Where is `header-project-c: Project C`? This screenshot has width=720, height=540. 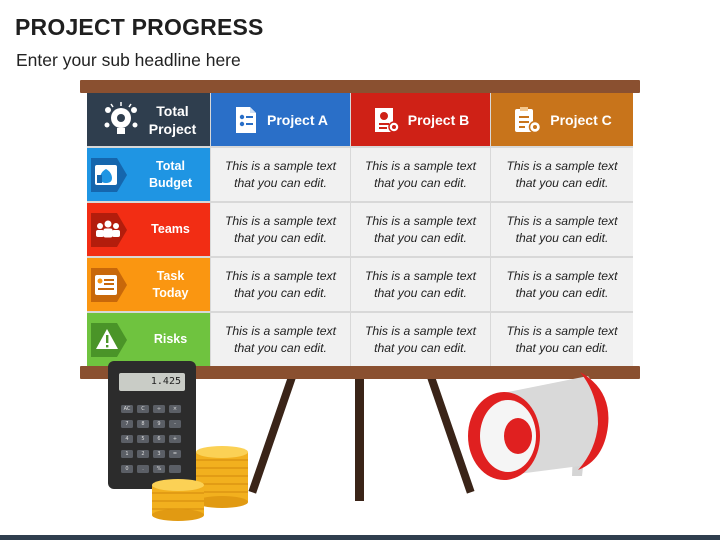
header-project-c: Project C is located at coordinates (562, 119).